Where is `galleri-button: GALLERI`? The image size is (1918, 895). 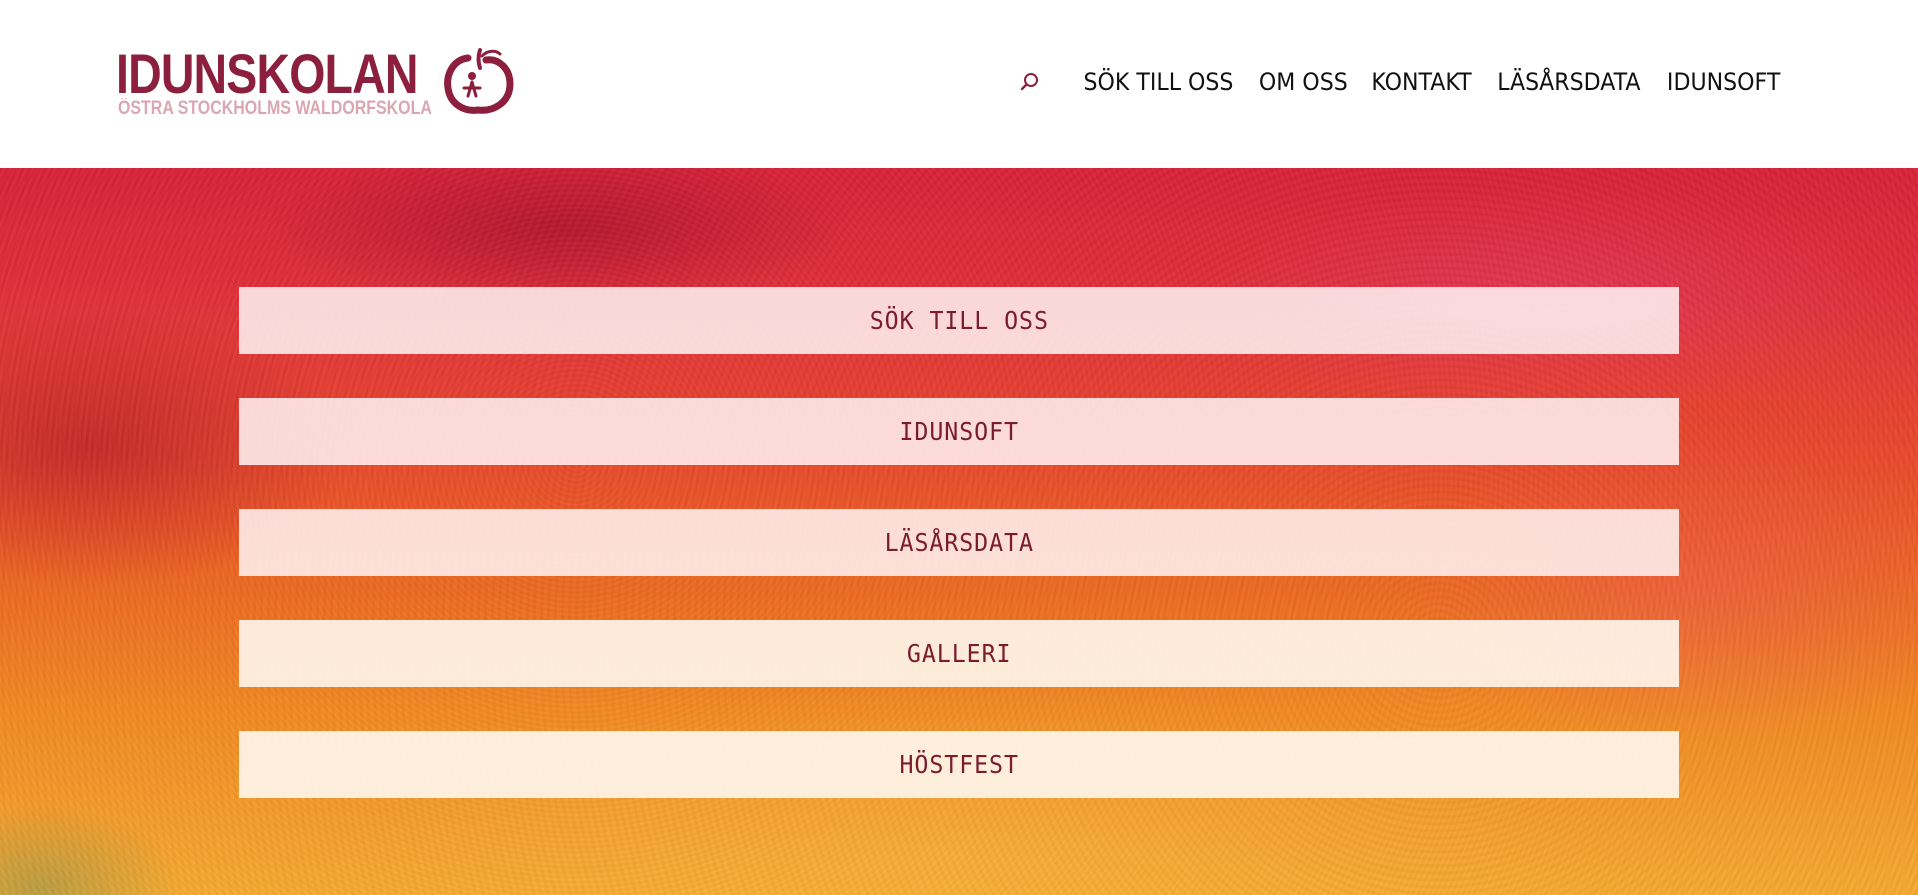 galleri-button: GALLERI is located at coordinates (959, 653).